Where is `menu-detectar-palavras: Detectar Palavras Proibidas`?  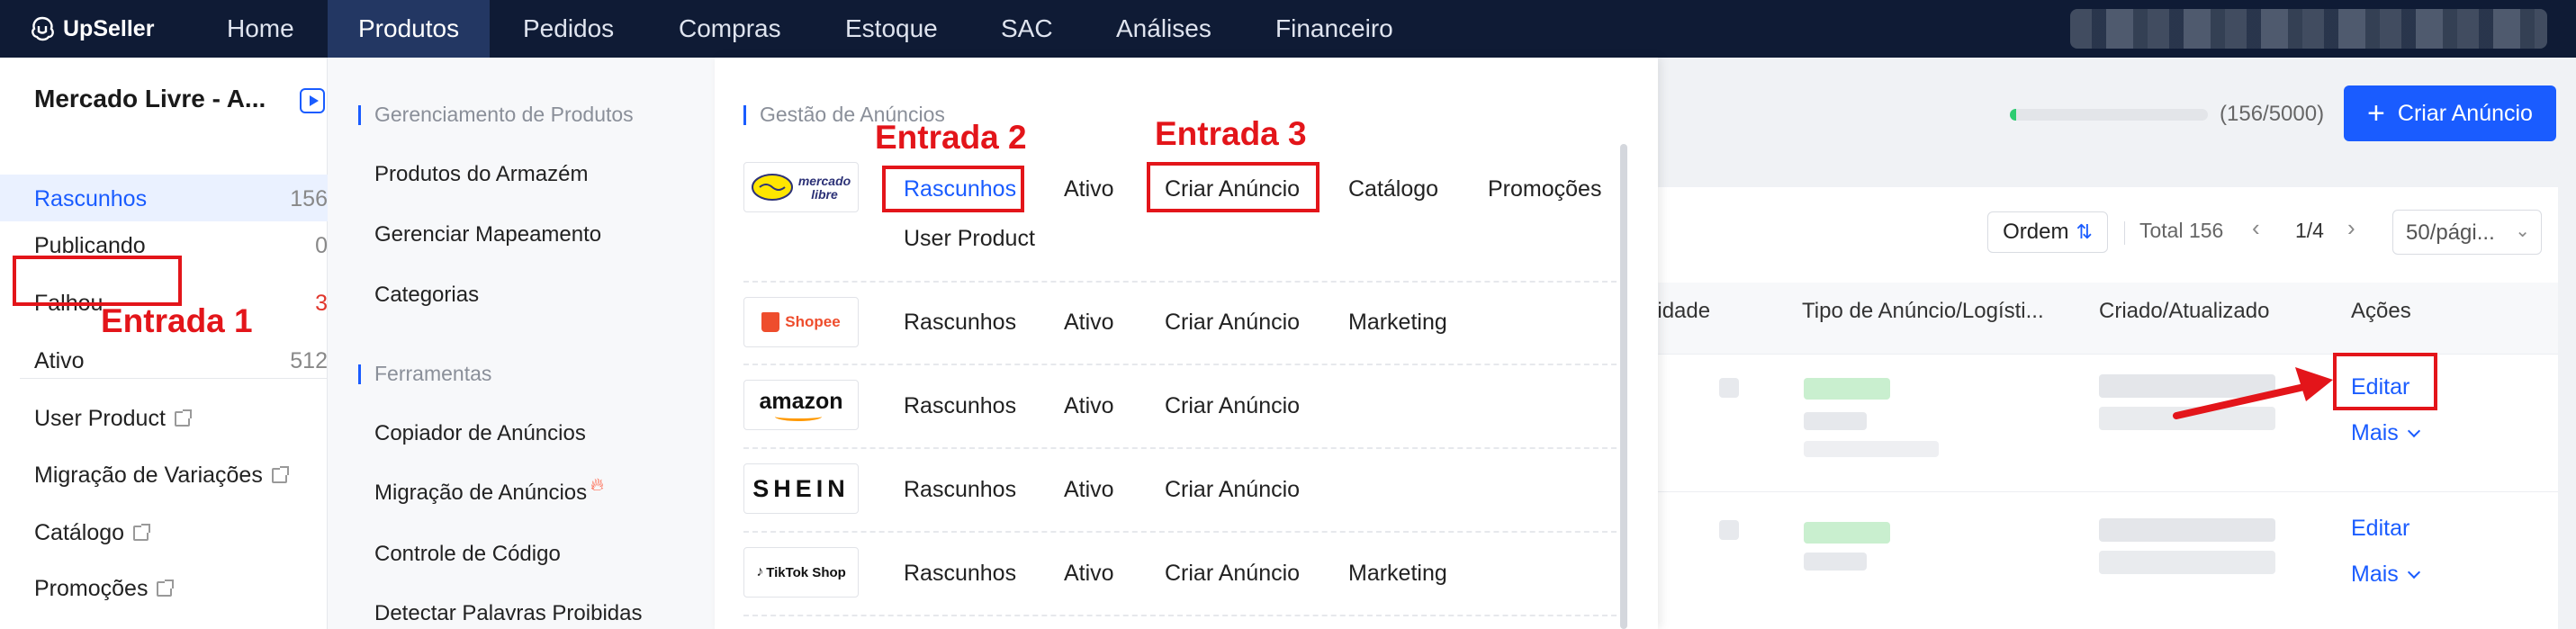
menu-detectar-palavras: Detectar Palavras Proibidas is located at coordinates (508, 613).